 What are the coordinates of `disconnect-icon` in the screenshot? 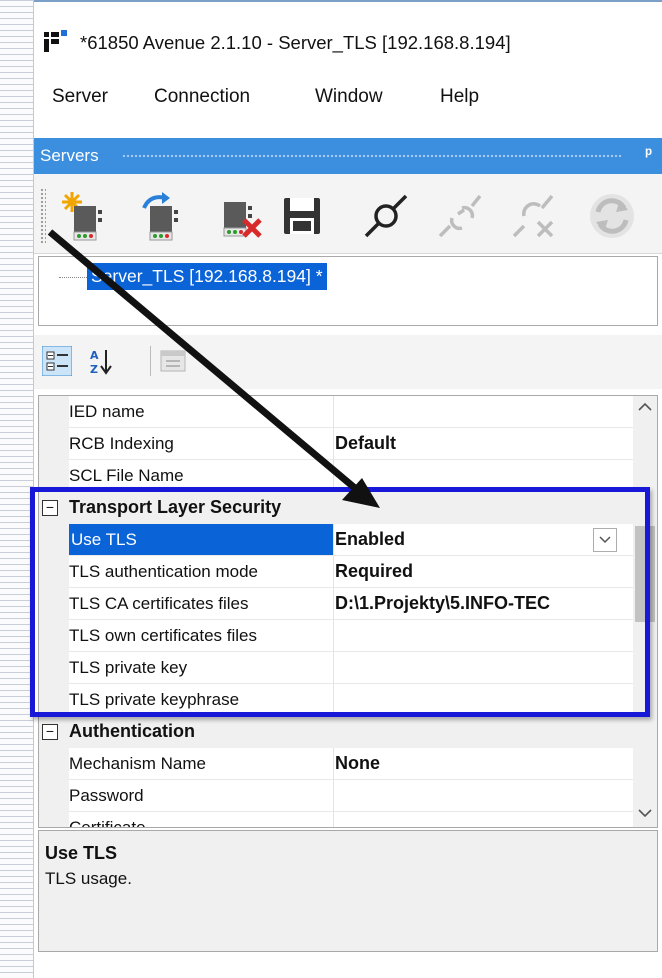 It's located at (460, 216).